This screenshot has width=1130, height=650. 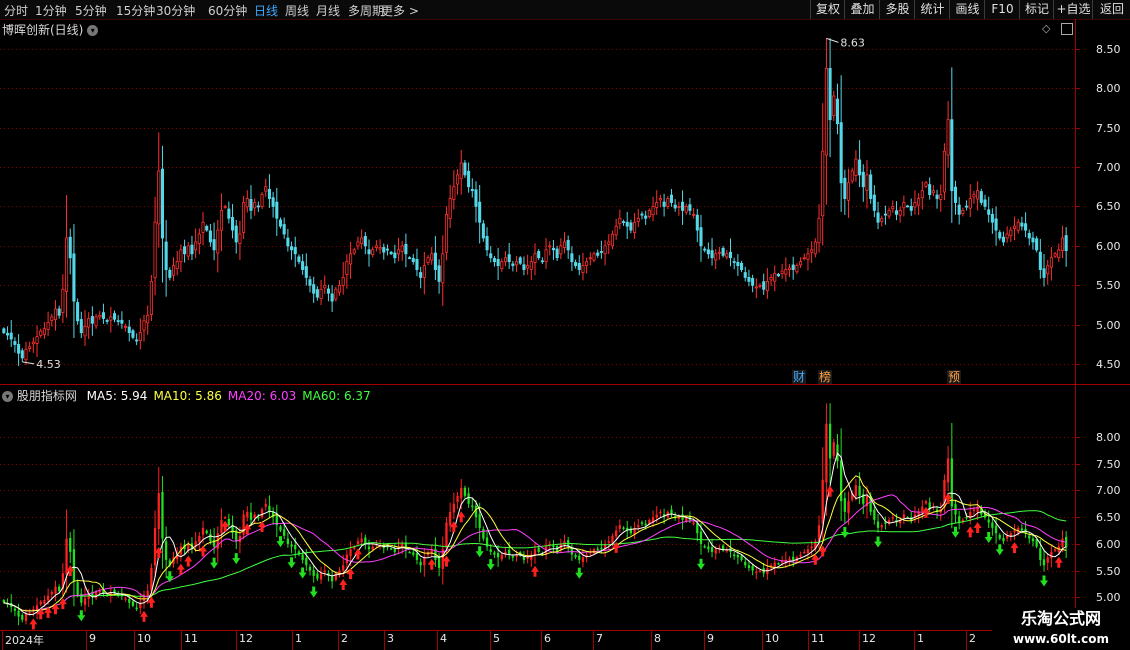 I want to click on timeframe-tab: 更多 >, so click(x=400, y=10).